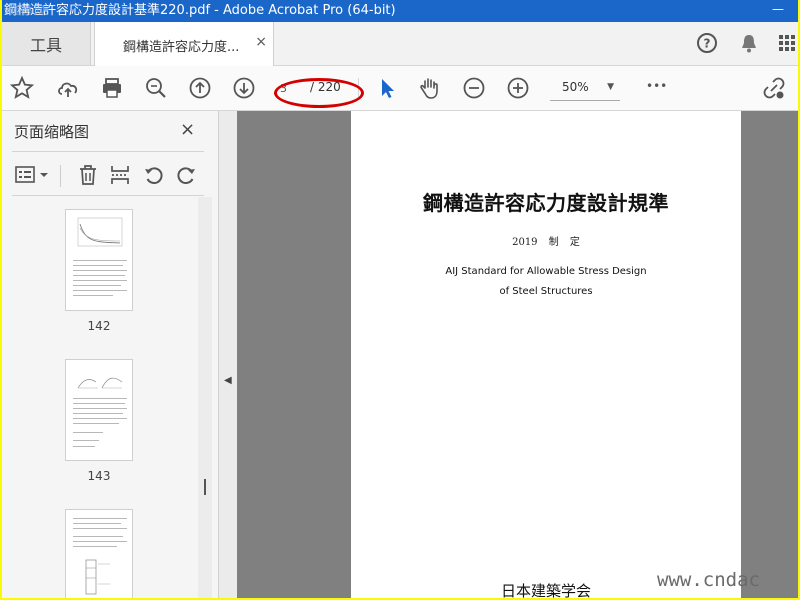  What do you see at coordinates (261, 42) in the screenshot?
I see `tab-close-button: ×` at bounding box center [261, 42].